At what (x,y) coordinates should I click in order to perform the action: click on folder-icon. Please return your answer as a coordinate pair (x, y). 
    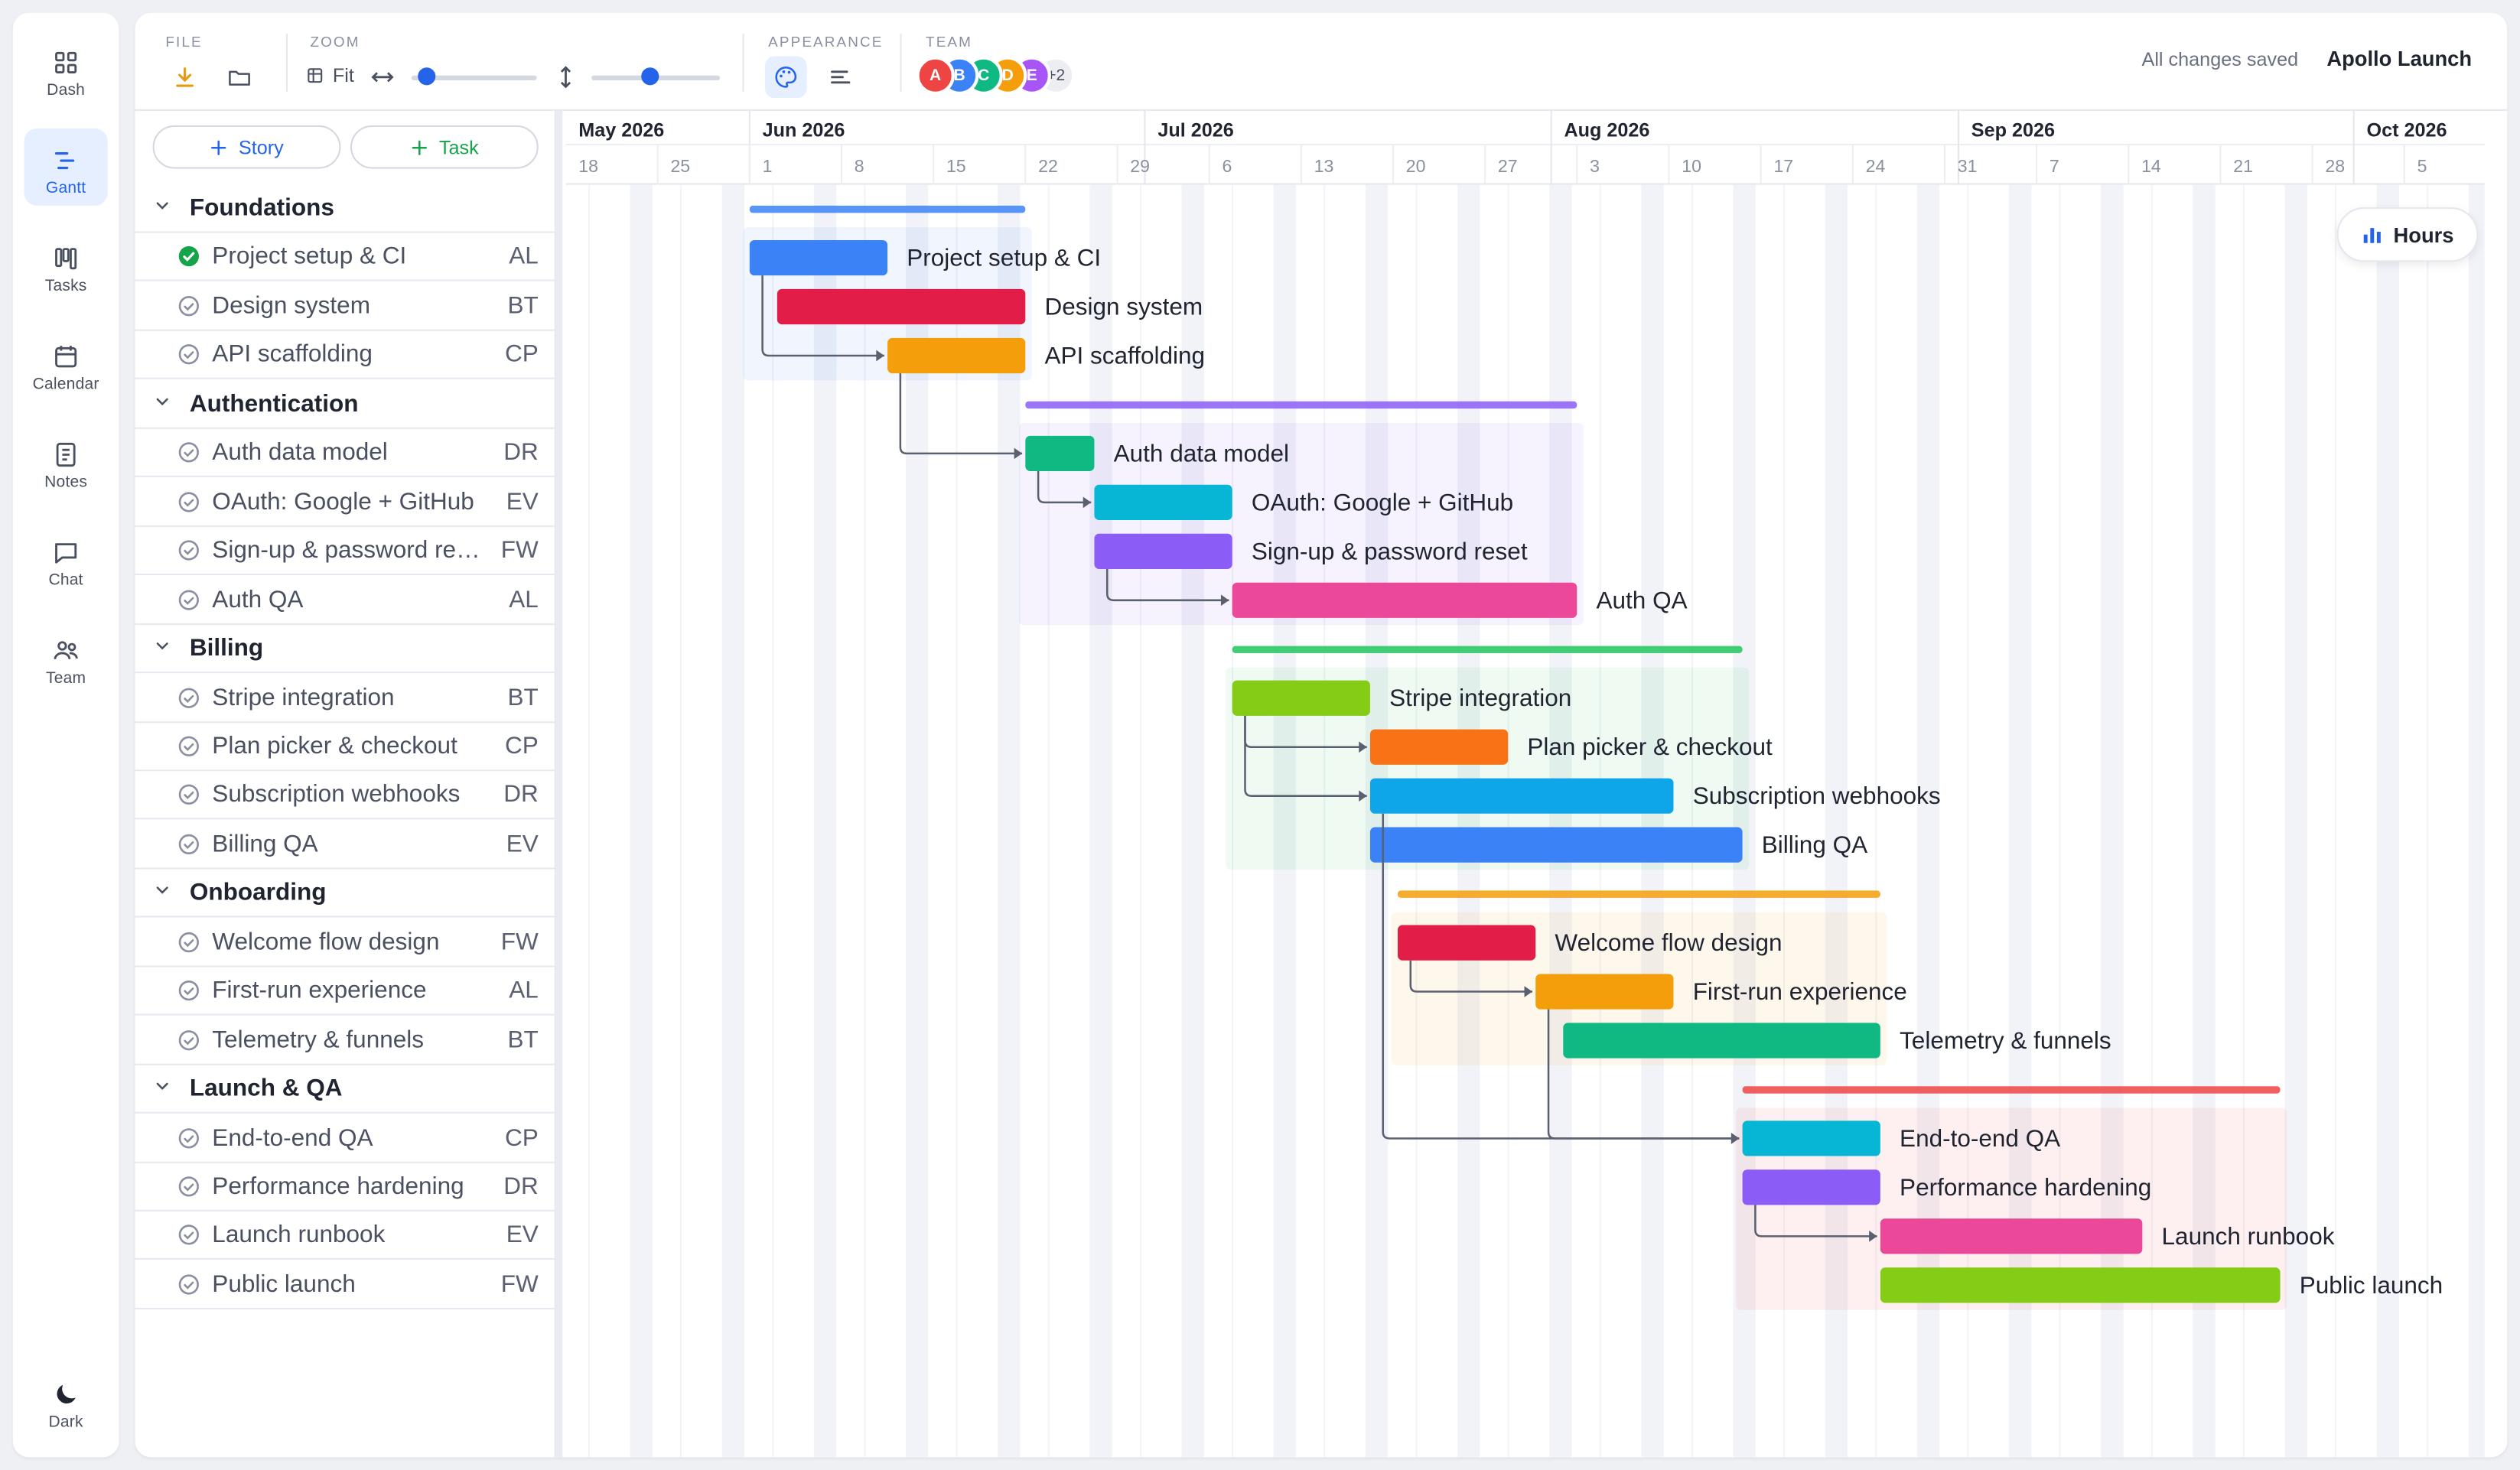
    Looking at the image, I should click on (239, 78).